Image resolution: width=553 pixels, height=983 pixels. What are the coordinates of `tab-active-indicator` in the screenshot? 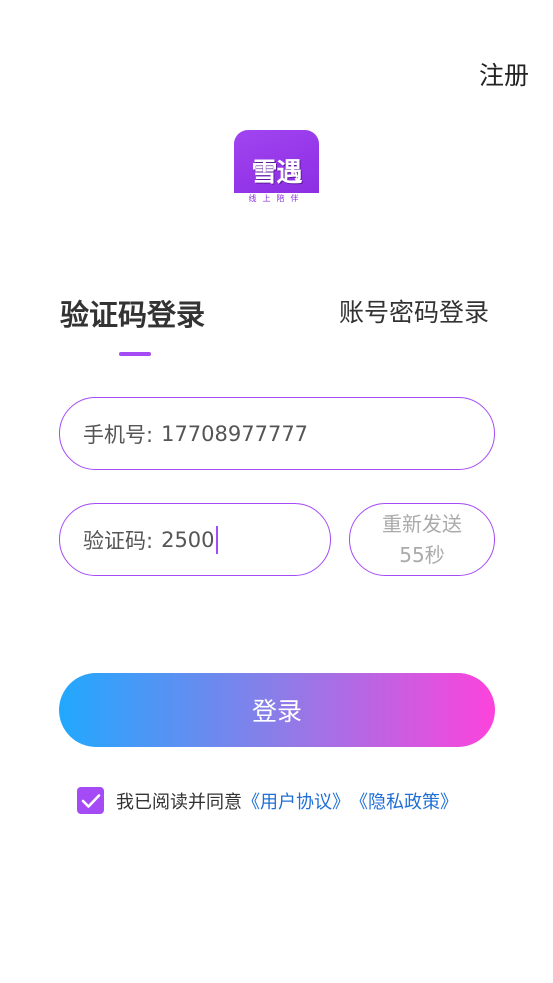 It's located at (135, 354).